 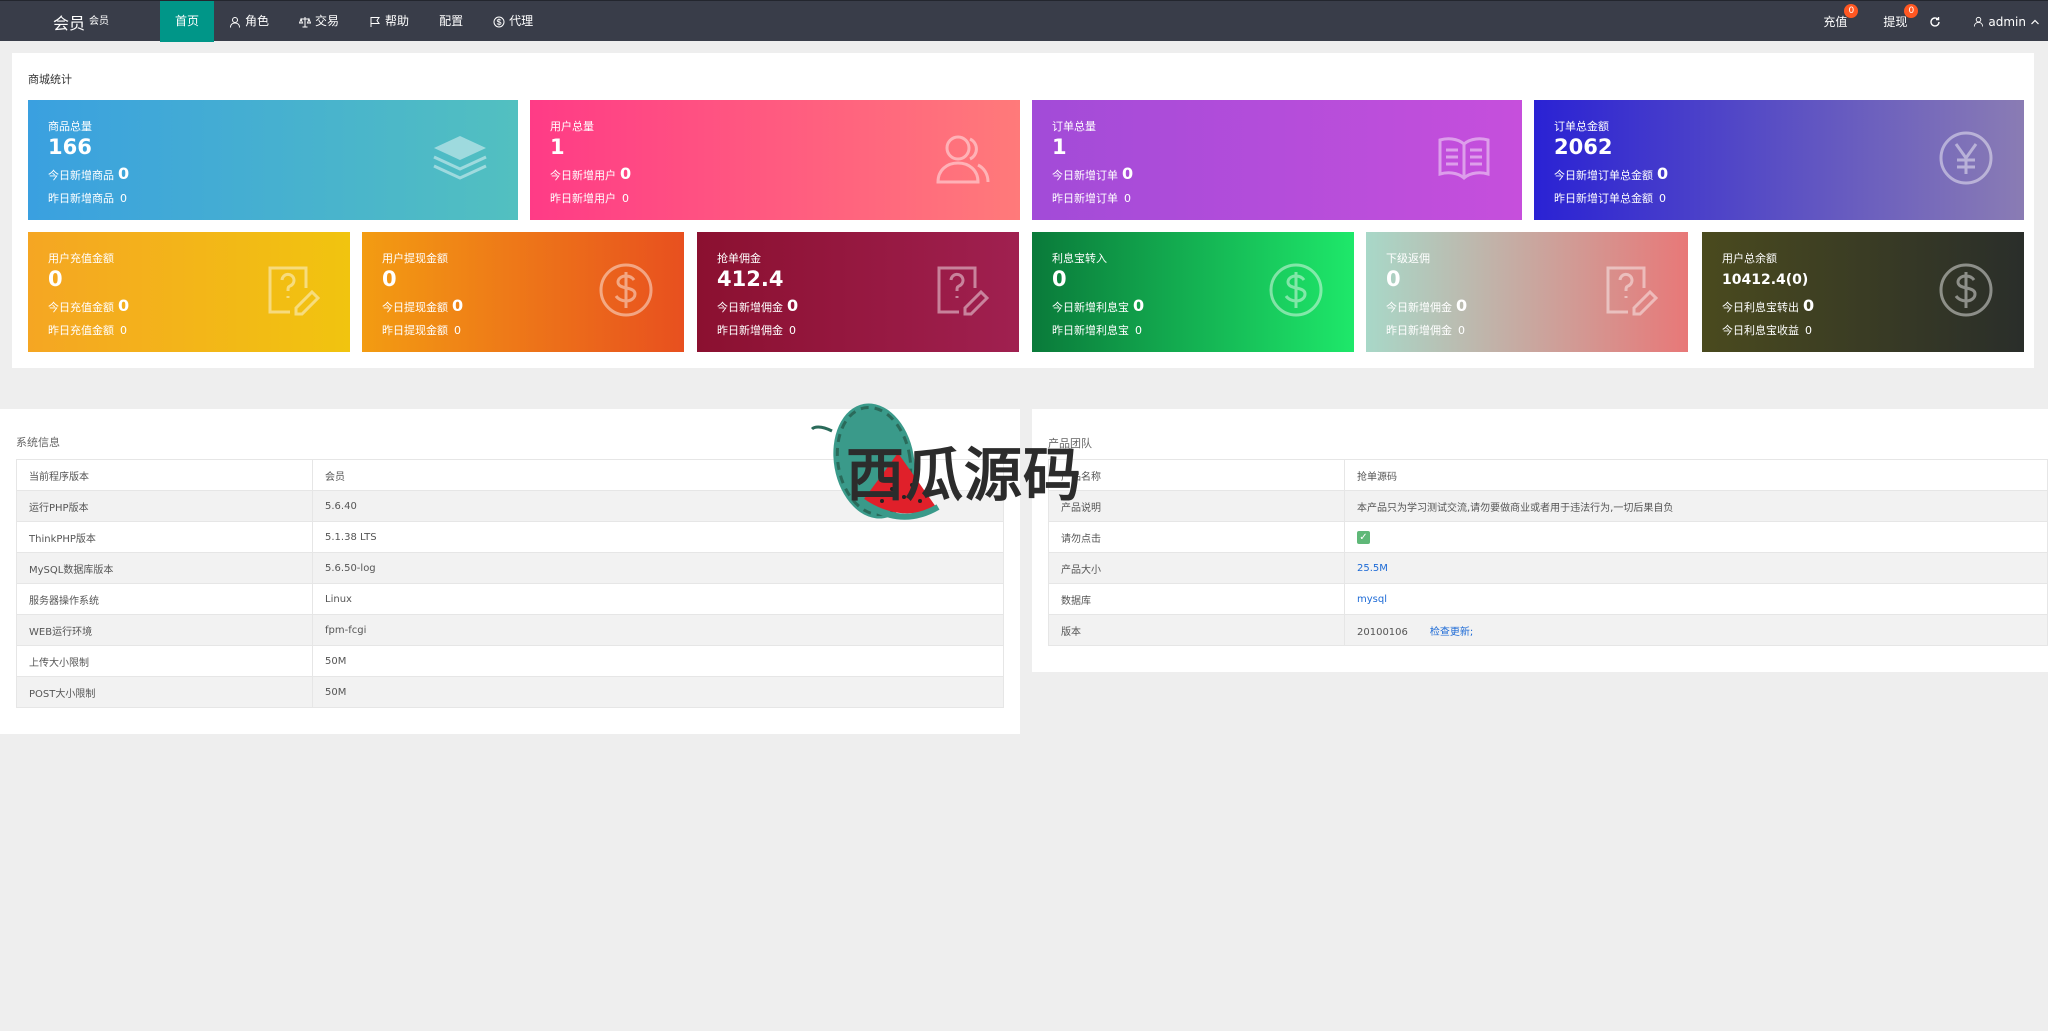 What do you see at coordinates (1098, 305) in the screenshot?
I see `tile-today: 今日新增利息宝 0` at bounding box center [1098, 305].